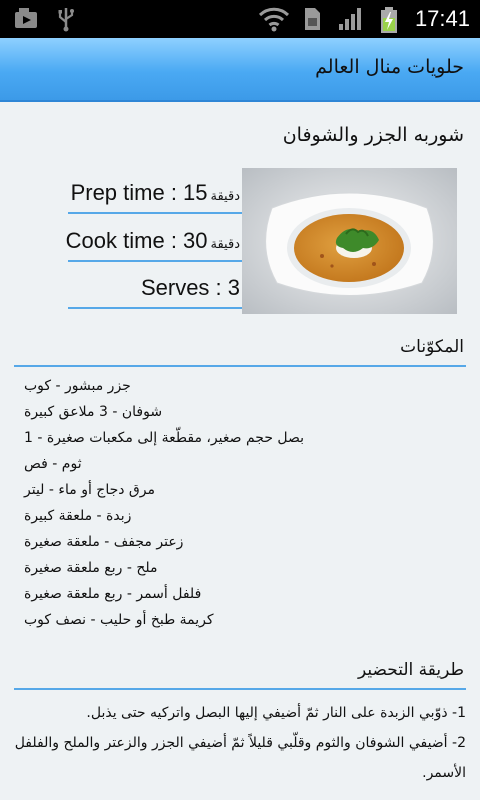 Image resolution: width=480 pixels, height=800 pixels. What do you see at coordinates (77, 386) in the screenshot?
I see `ingredient-item: جزر مبشور - كوب` at bounding box center [77, 386].